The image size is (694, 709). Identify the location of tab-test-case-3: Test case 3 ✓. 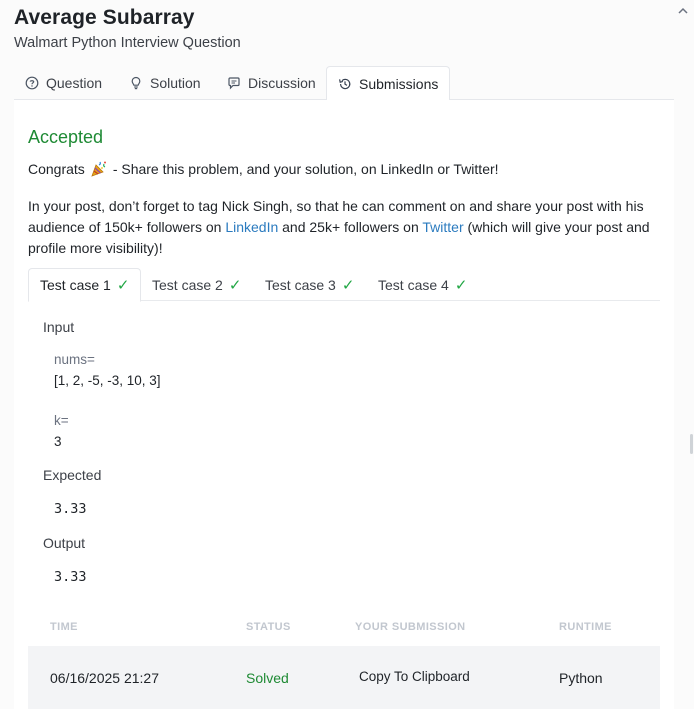
(309, 284).